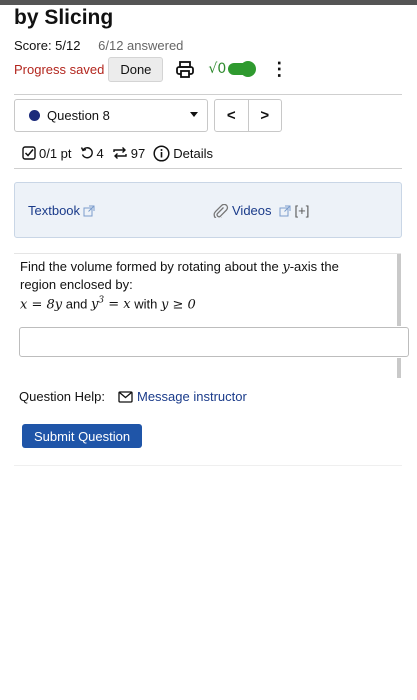  What do you see at coordinates (76, 284) in the screenshot?
I see `question-line-2: region enclosed by:` at bounding box center [76, 284].